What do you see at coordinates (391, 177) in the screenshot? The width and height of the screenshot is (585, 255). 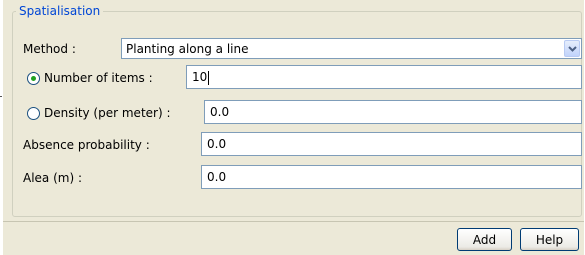 I see `alea-field: 0.0` at bounding box center [391, 177].